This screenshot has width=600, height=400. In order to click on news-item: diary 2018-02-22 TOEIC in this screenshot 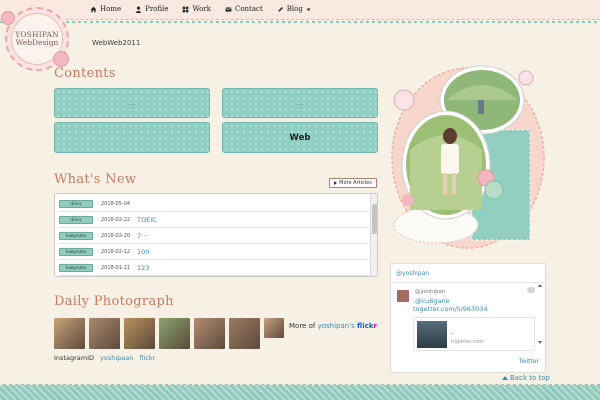, I will do `click(215, 220)`.